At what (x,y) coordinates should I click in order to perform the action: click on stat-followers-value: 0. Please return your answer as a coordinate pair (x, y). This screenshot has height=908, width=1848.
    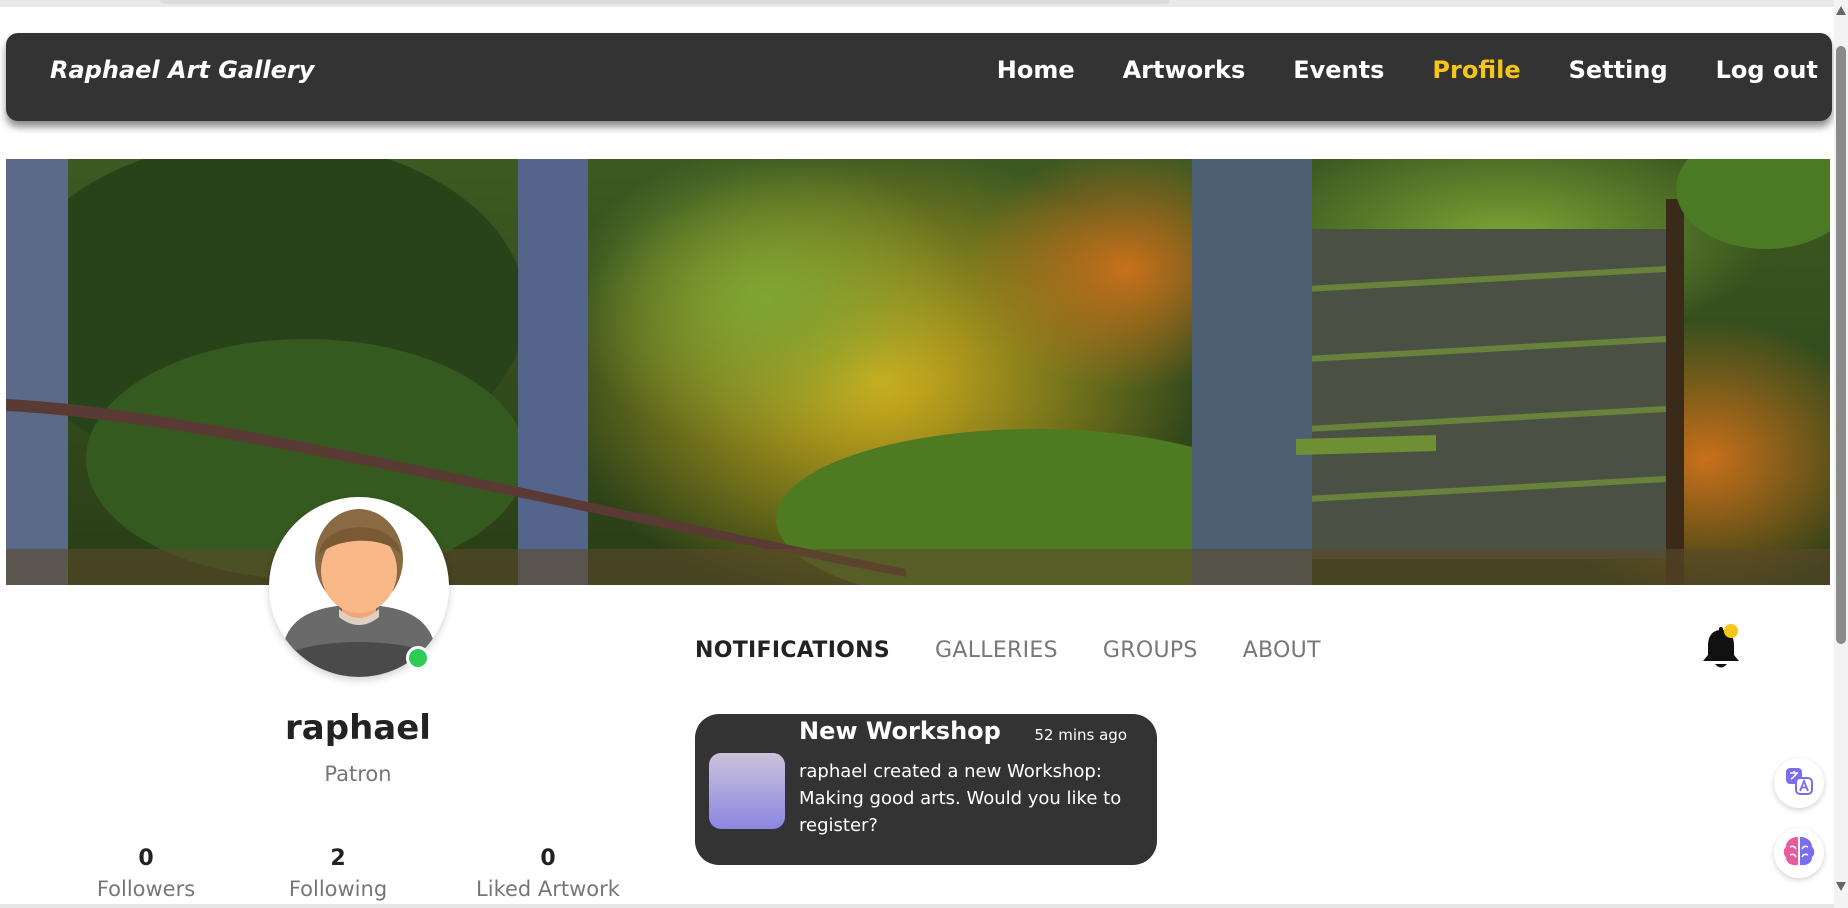
    Looking at the image, I should click on (146, 858).